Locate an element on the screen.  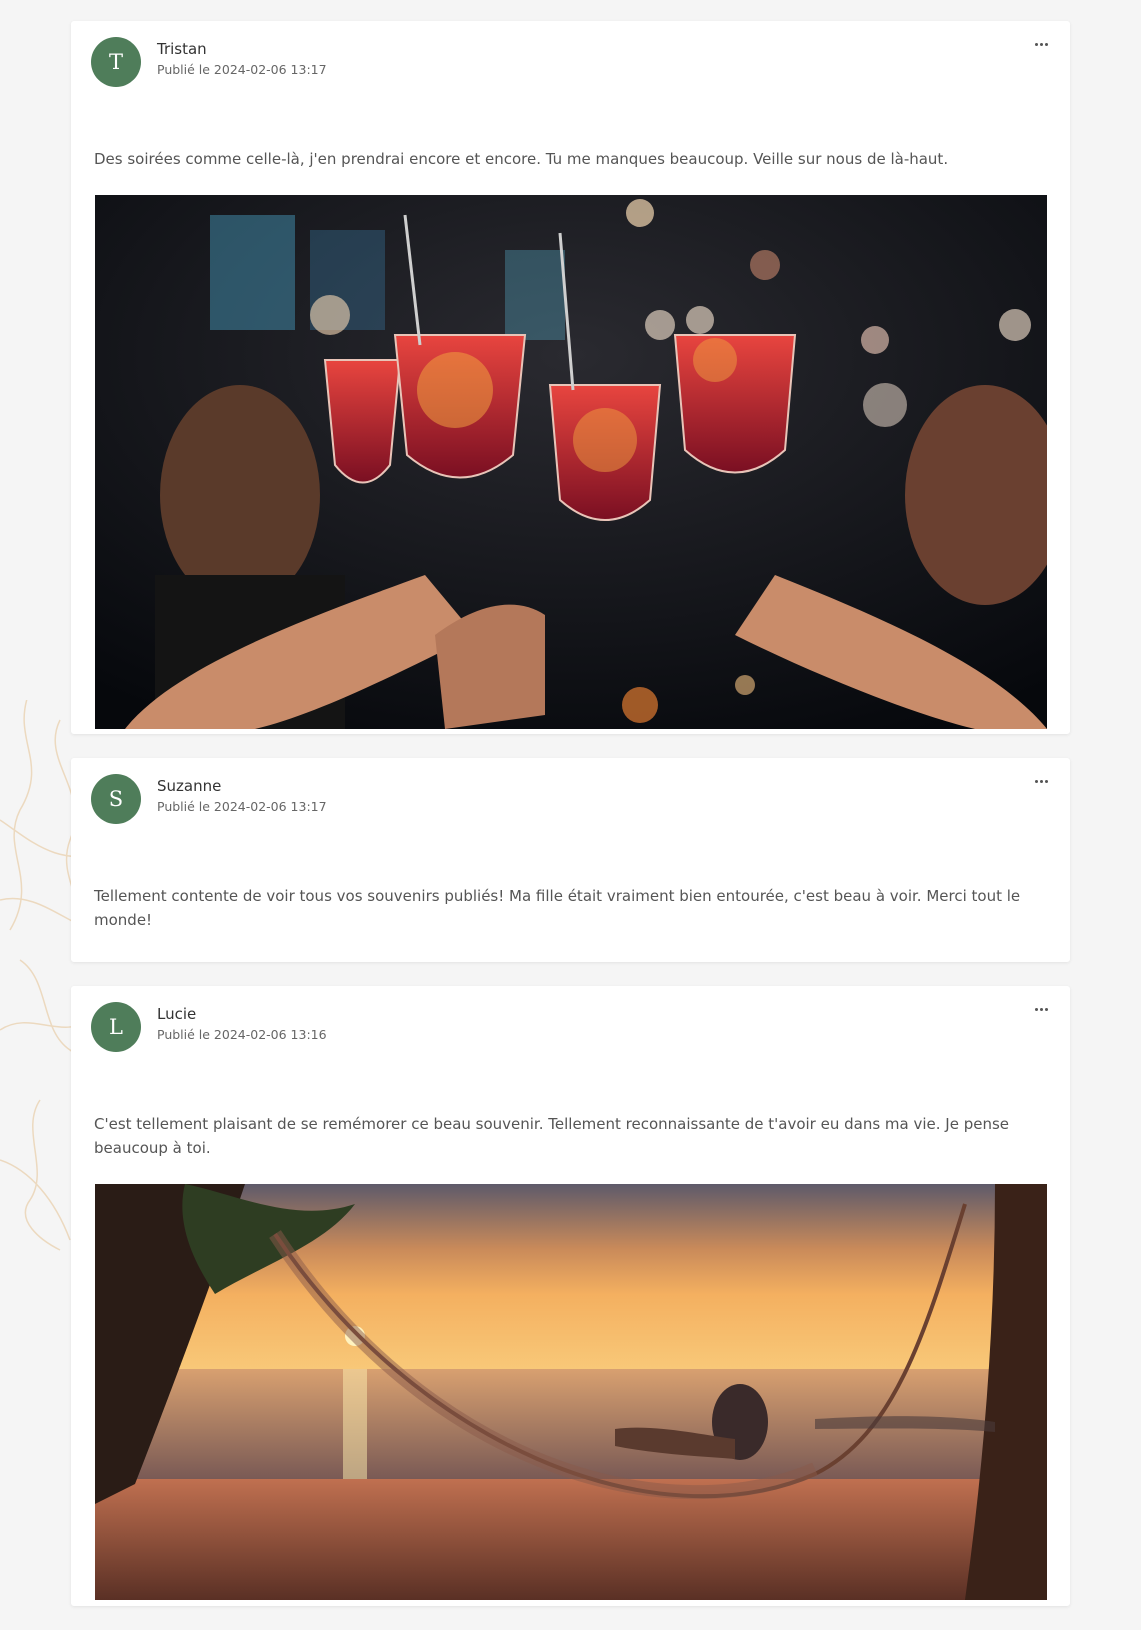
post-header: T Tristan Publié le 2024-02-06 13:17 is located at coordinates (570, 54).